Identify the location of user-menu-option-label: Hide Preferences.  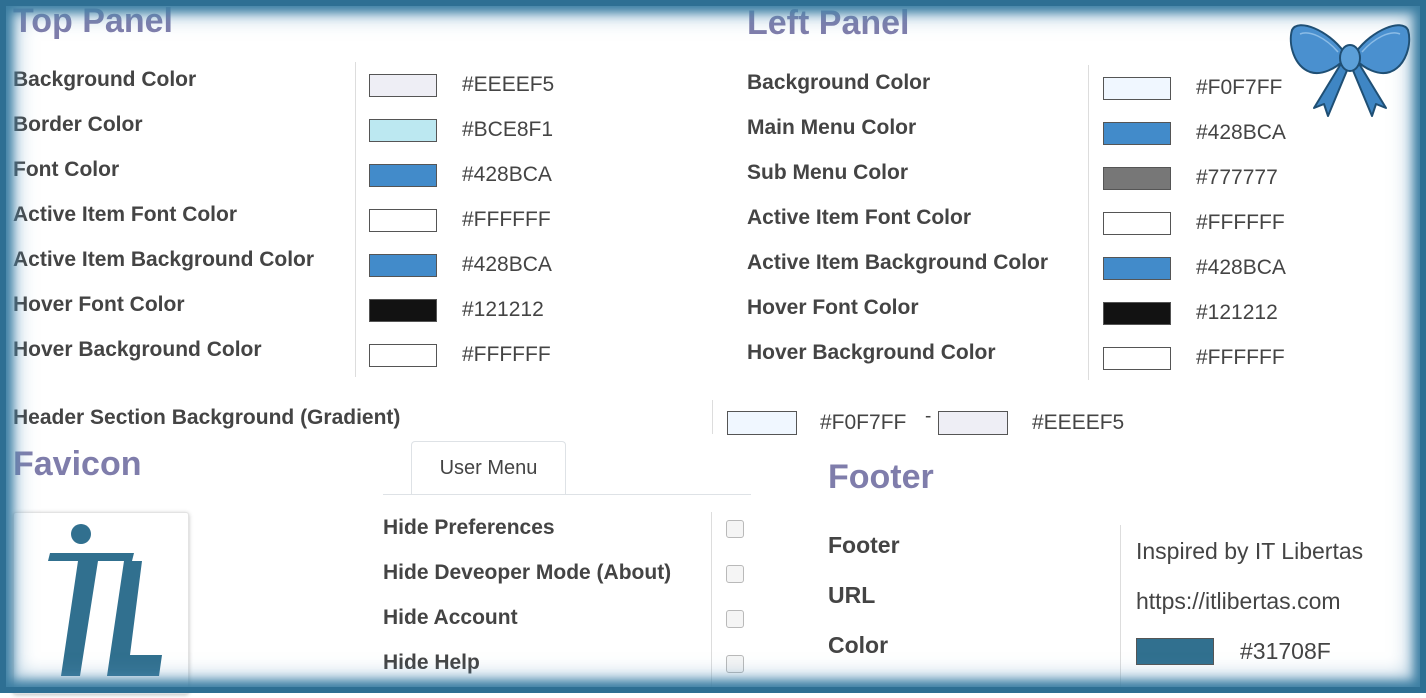
(469, 527).